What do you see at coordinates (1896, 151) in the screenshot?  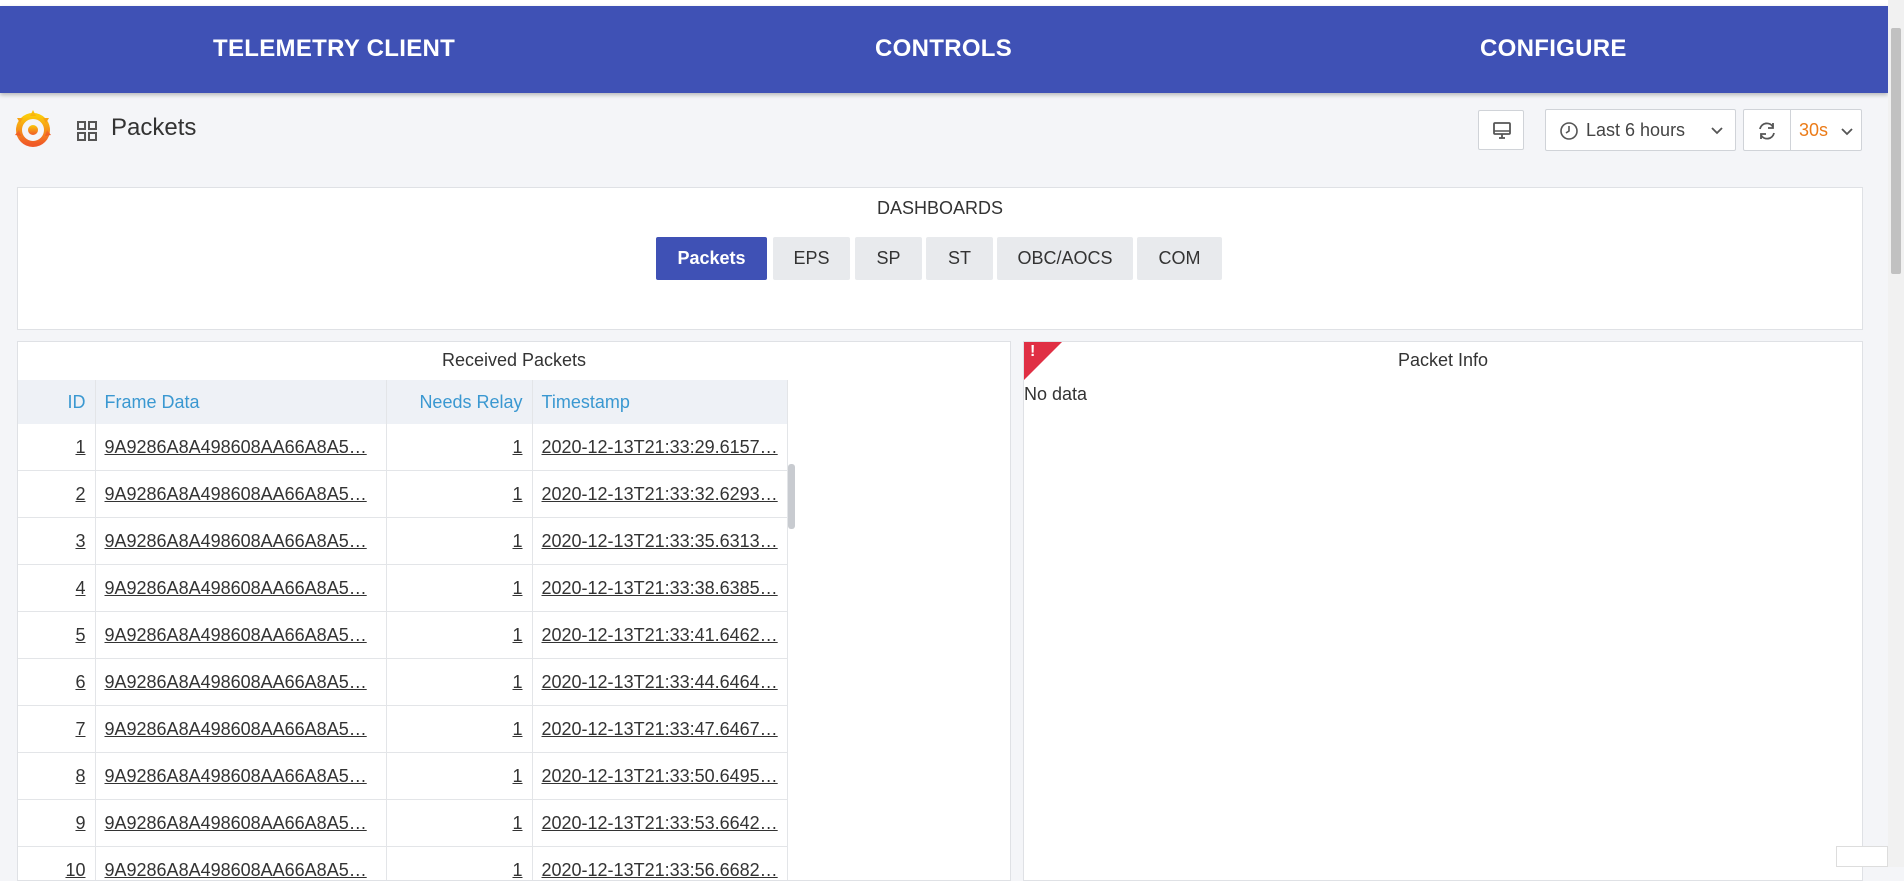 I see `page-scrollbar-thumb` at bounding box center [1896, 151].